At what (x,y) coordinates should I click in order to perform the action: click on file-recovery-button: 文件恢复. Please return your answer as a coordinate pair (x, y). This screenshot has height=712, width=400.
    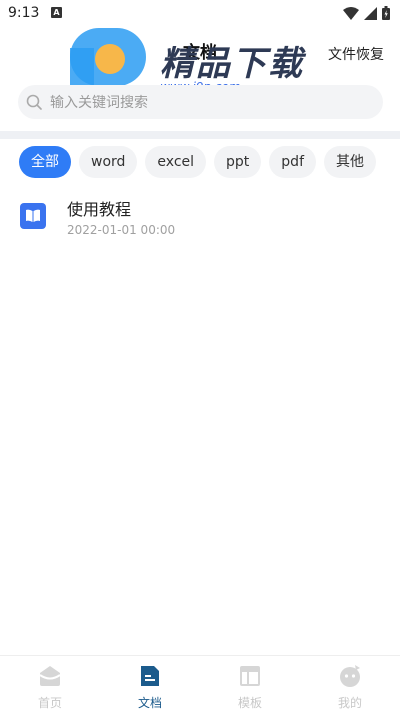
    Looking at the image, I should click on (356, 54).